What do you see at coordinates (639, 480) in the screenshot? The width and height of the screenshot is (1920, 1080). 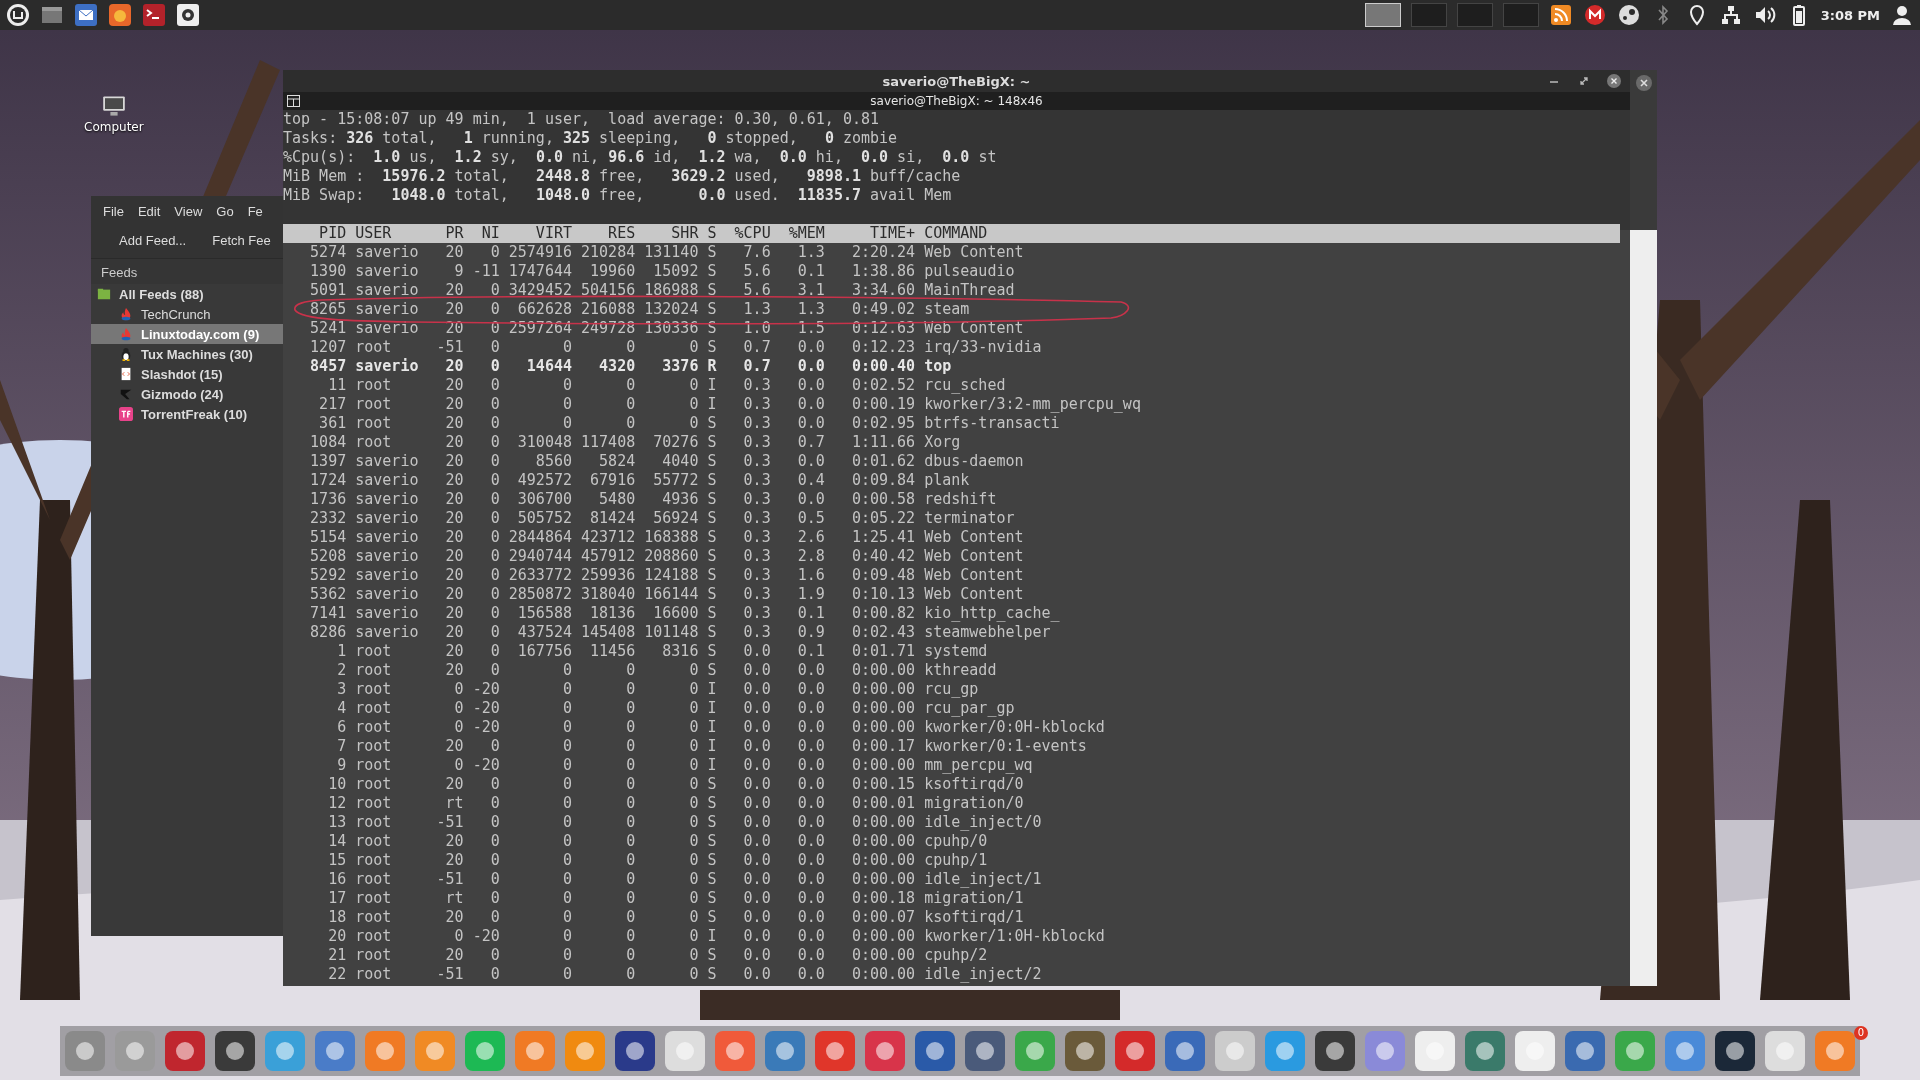 I see `process-row-text: 1724 saverio 20 0 492572 67916 55772 S 0.3 0.4 0:09.84 plank` at bounding box center [639, 480].